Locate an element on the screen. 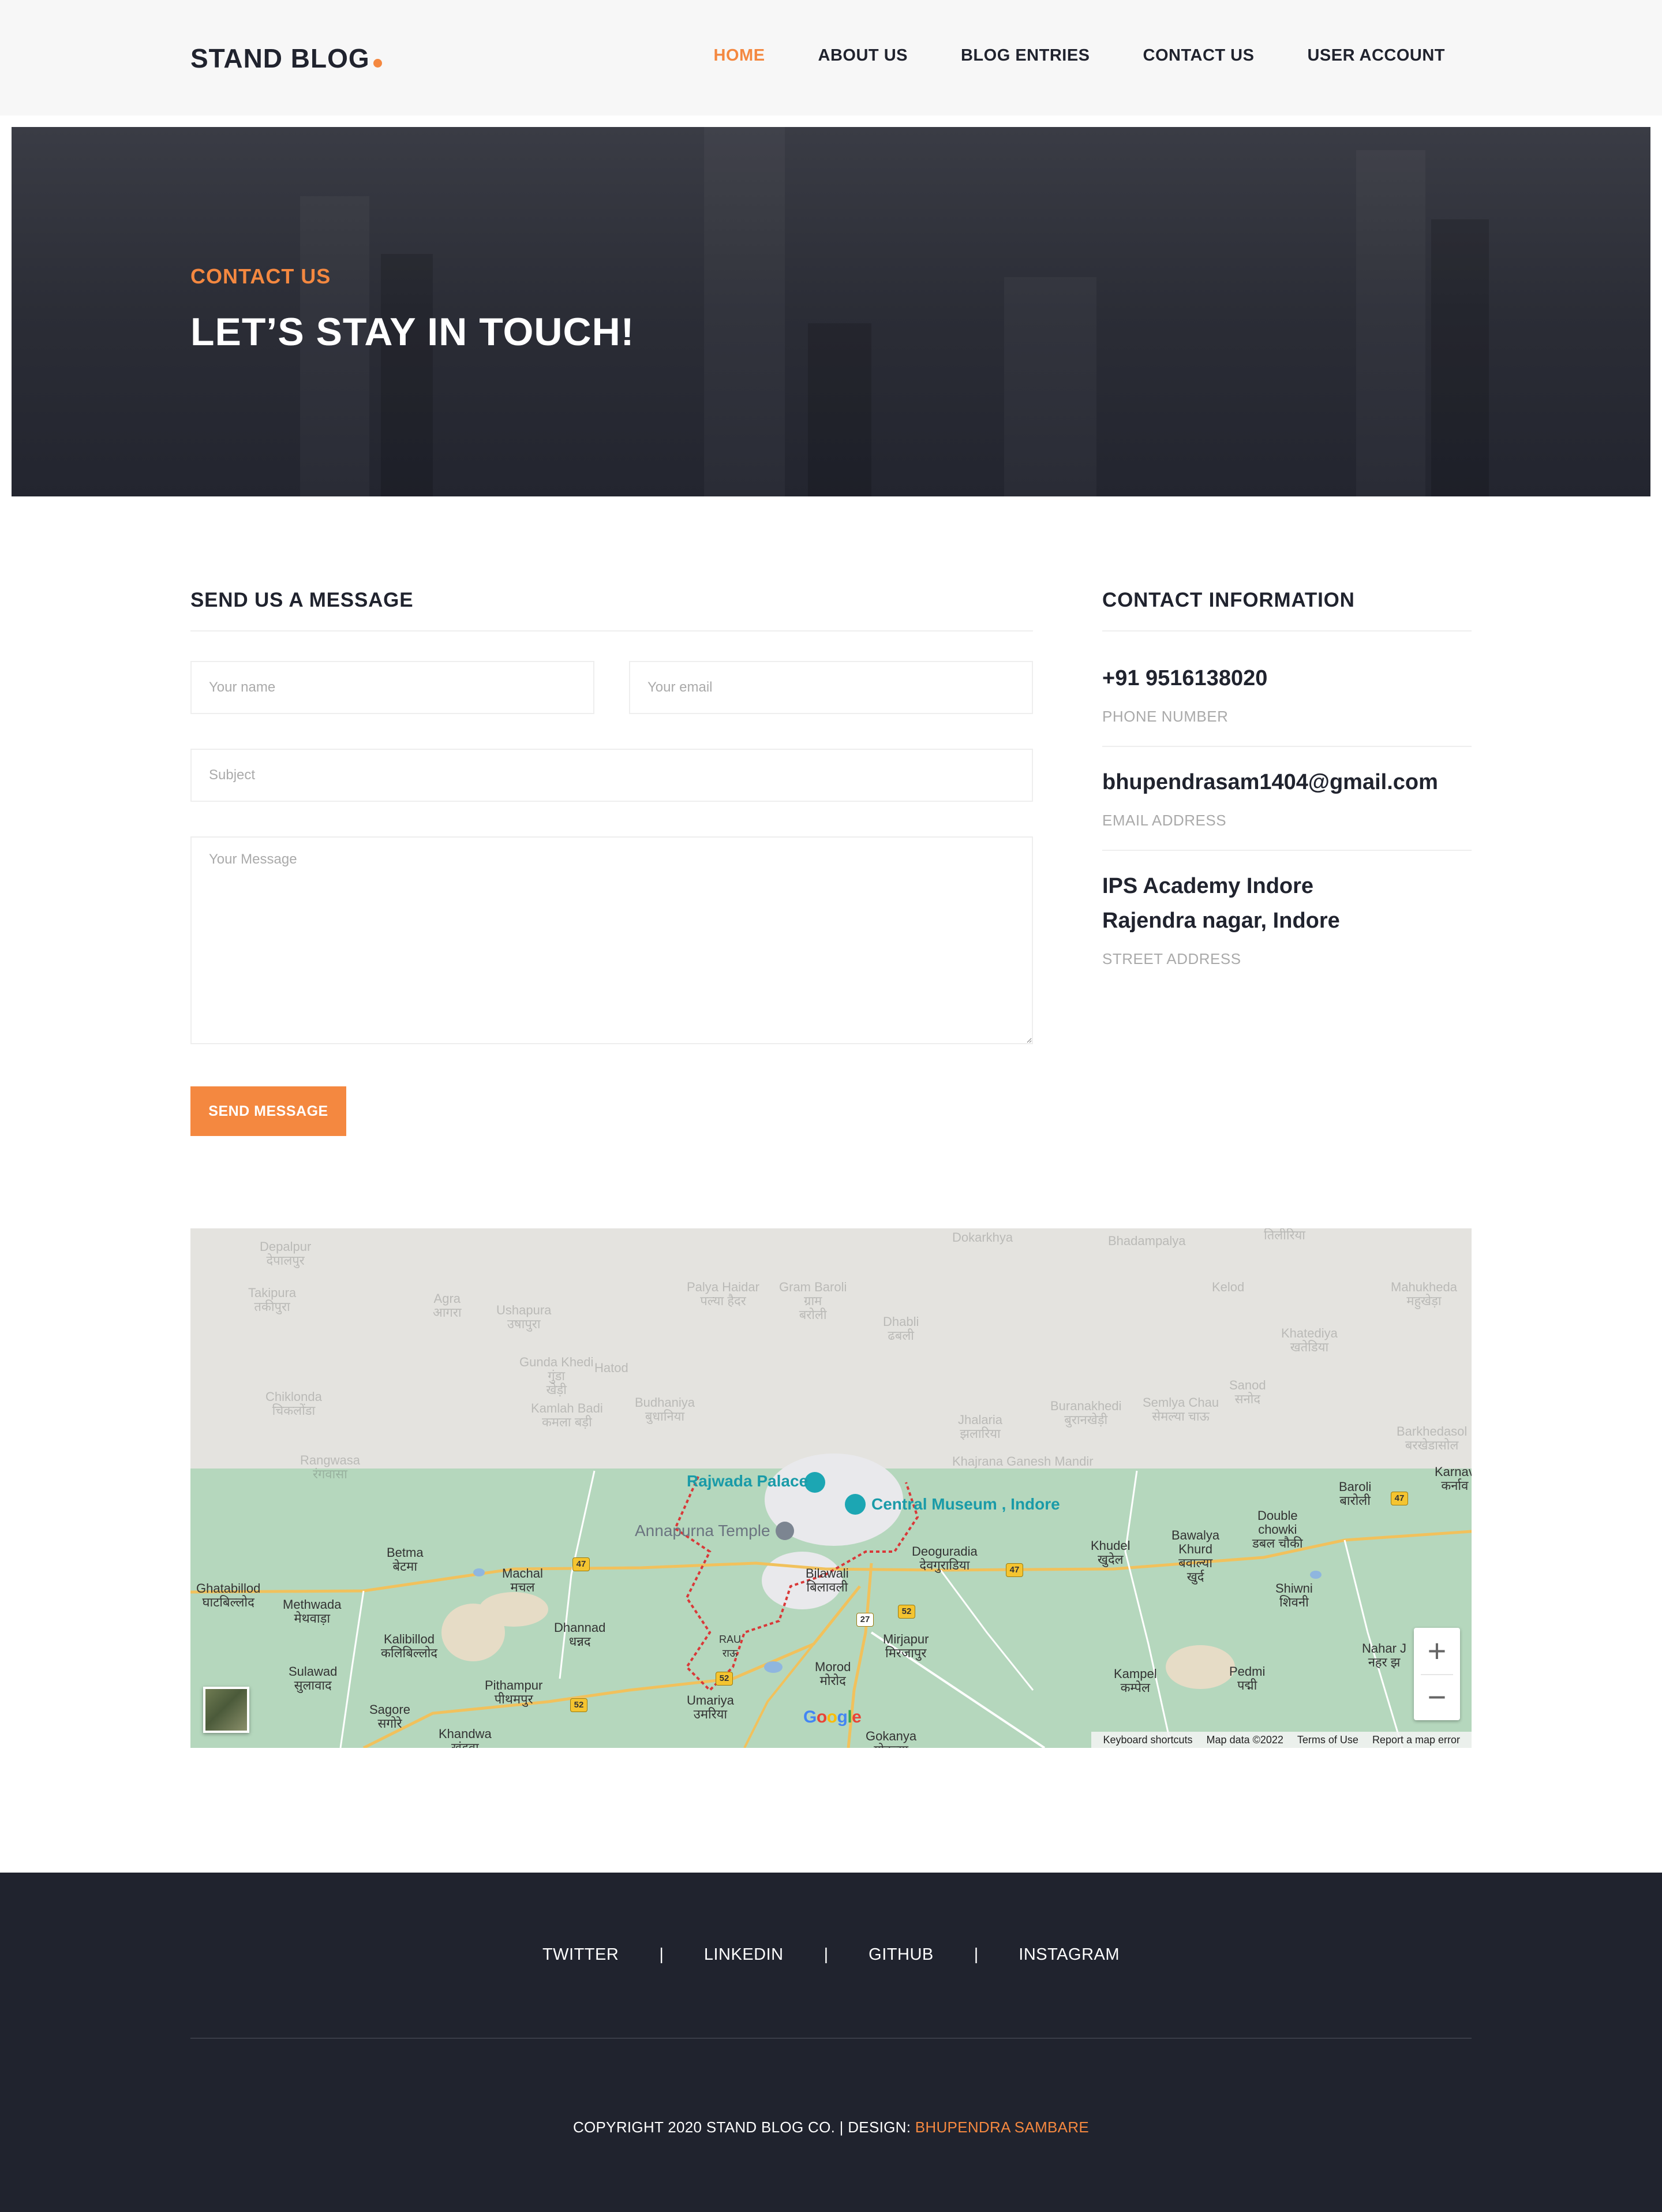 The width and height of the screenshot is (1662, 2212). map-place-label: Dhabli ढबली is located at coordinates (901, 1329).